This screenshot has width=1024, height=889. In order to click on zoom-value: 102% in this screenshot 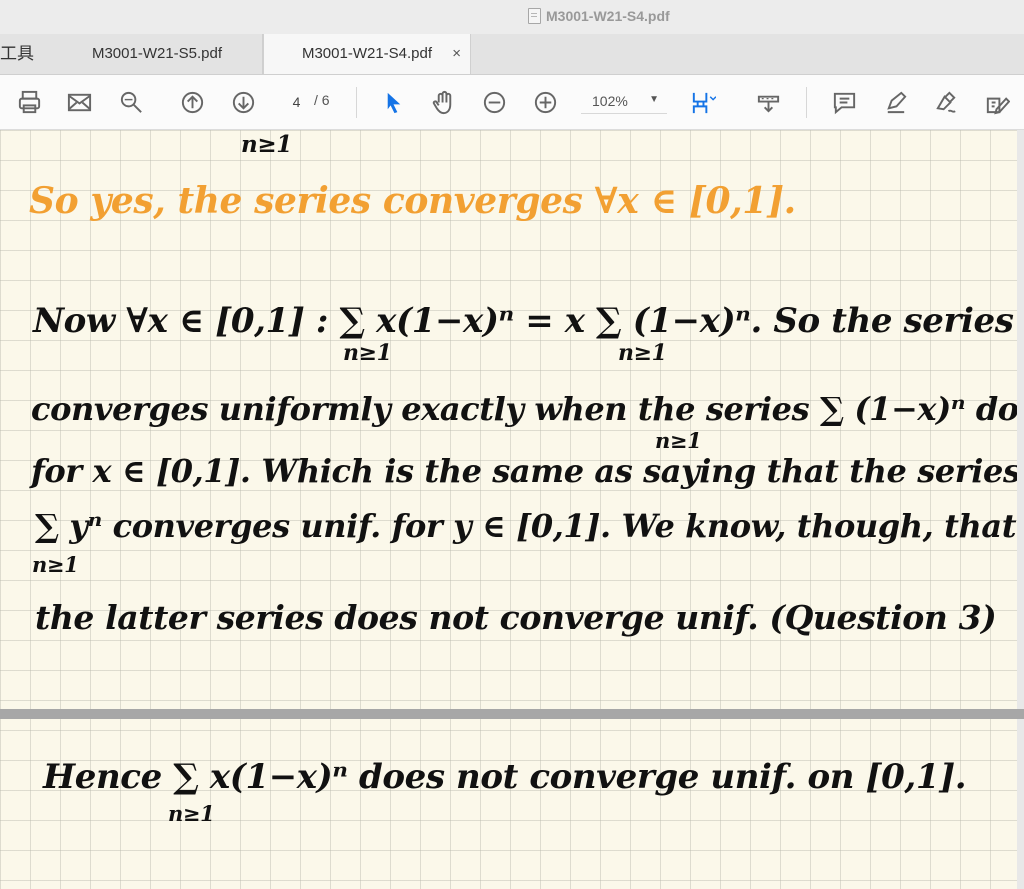, I will do `click(610, 101)`.